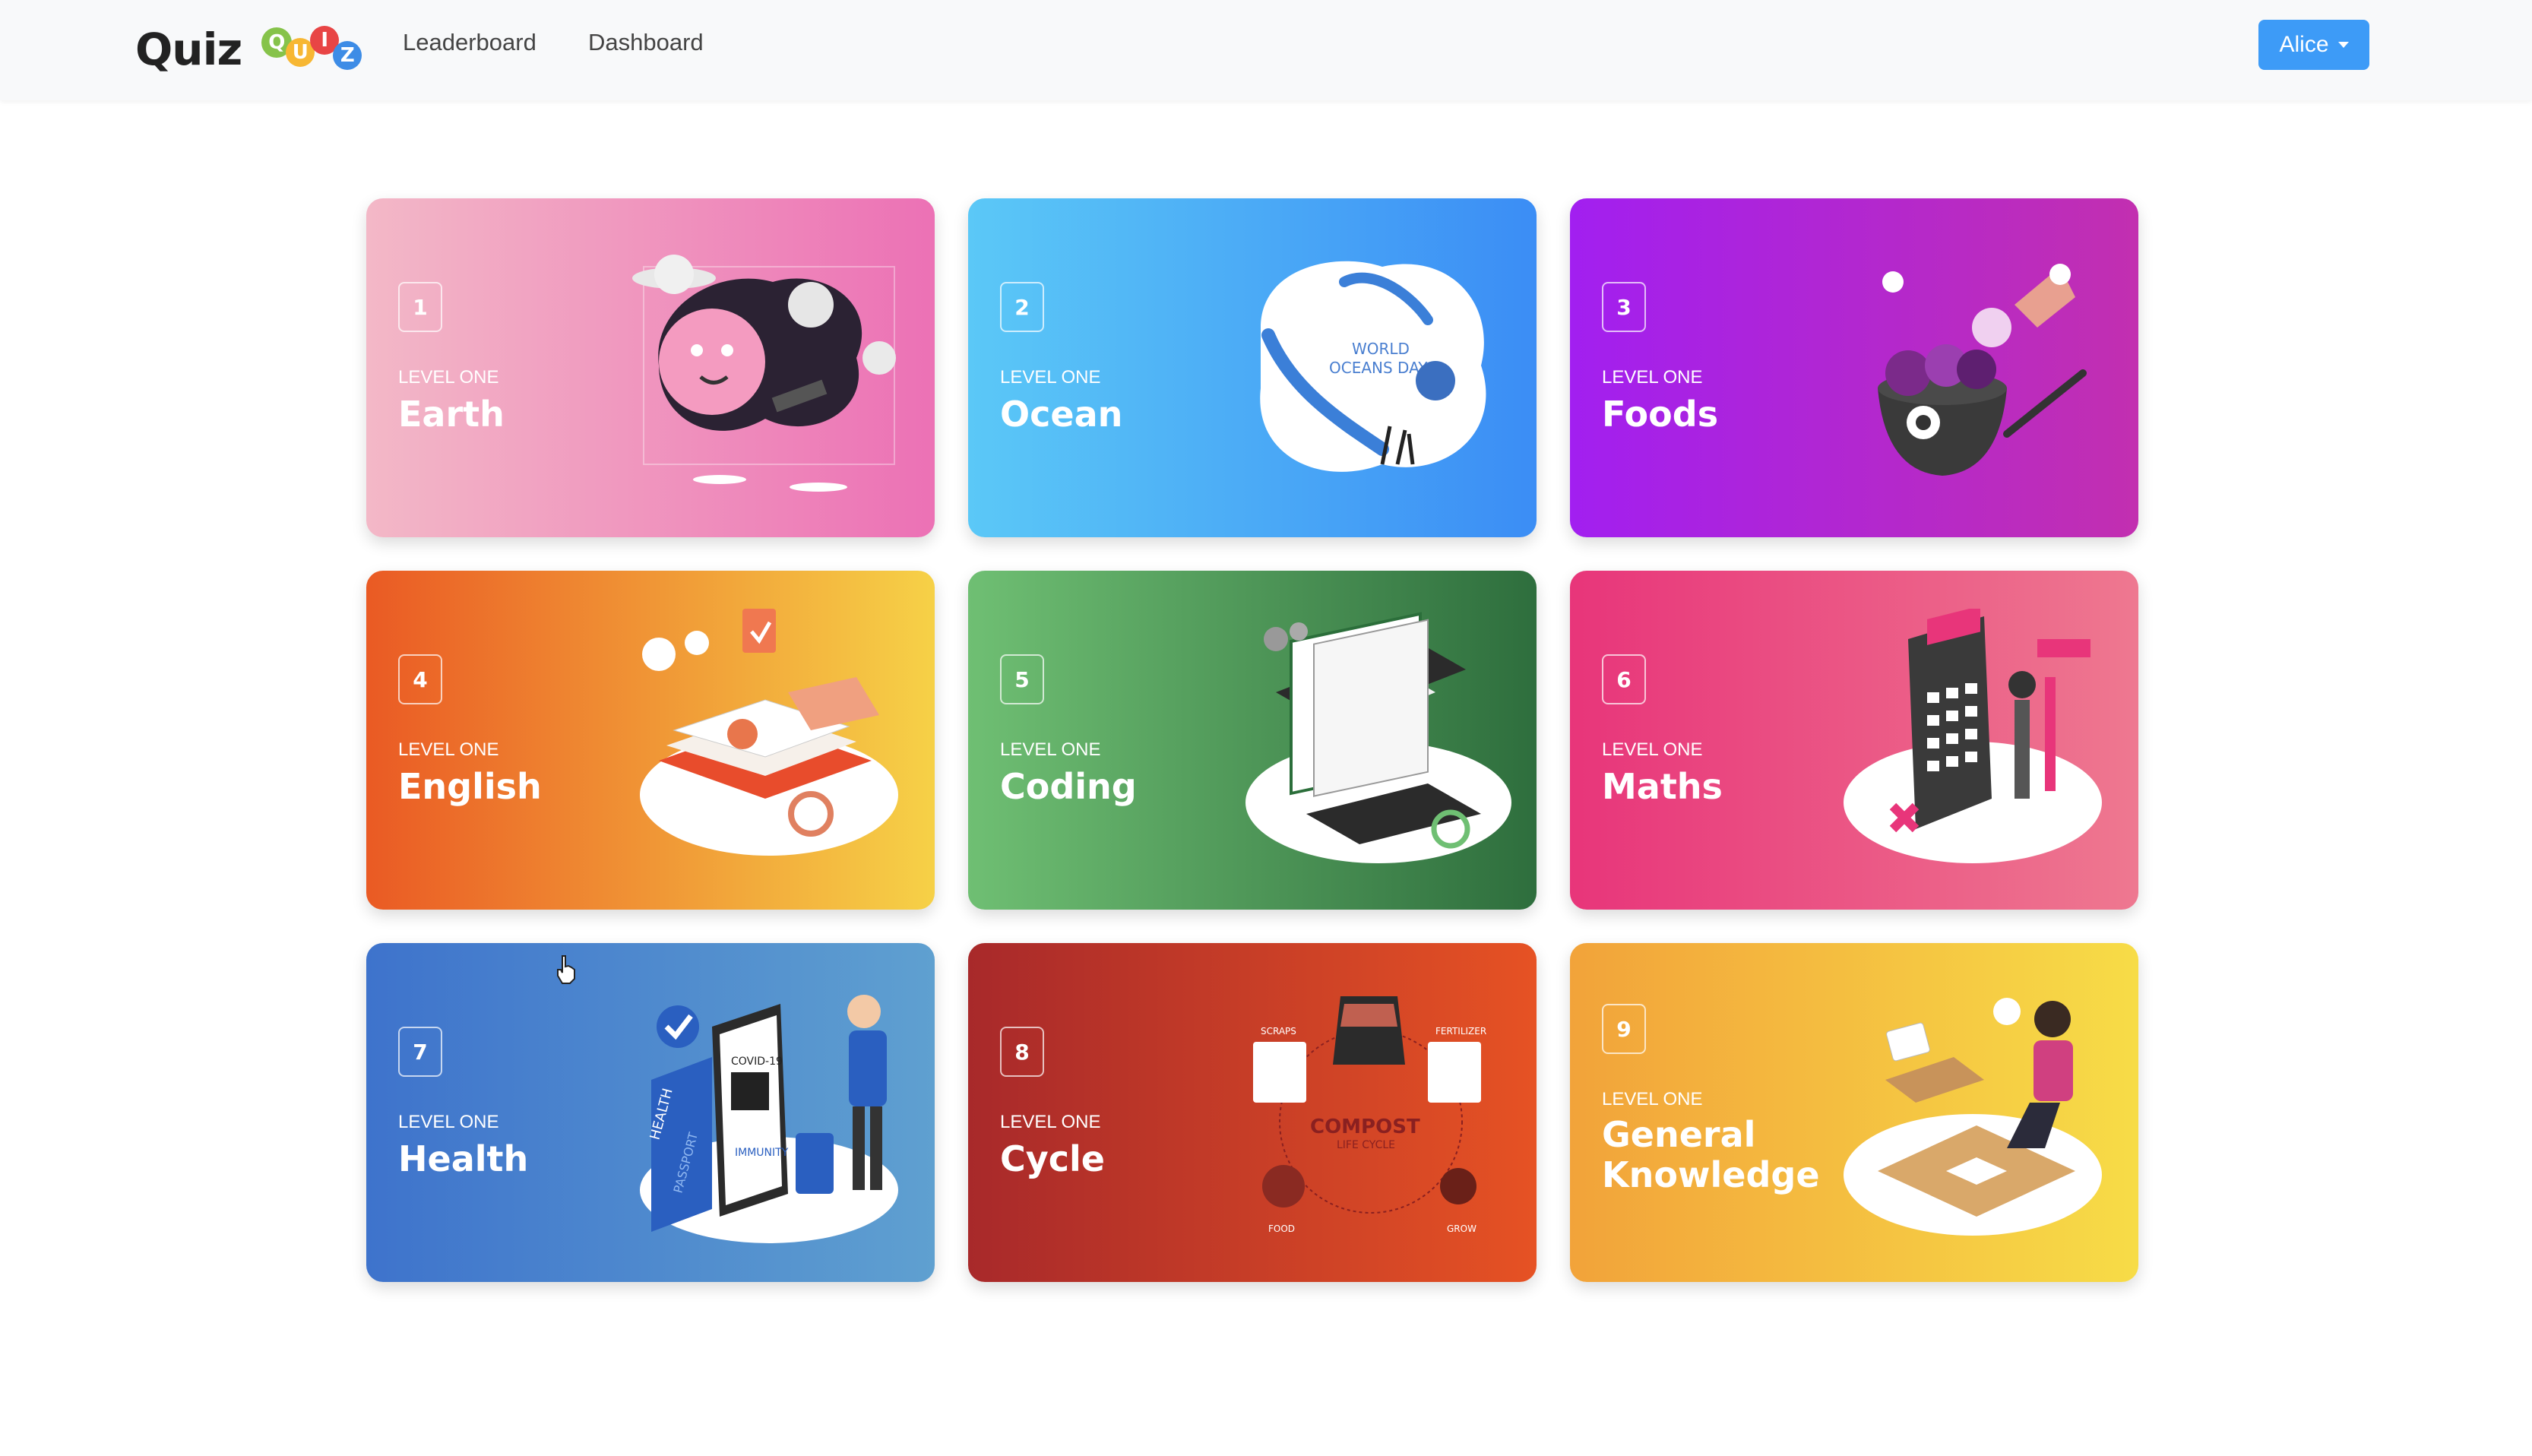  I want to click on card-title: General Knowledge, so click(1711, 1154).